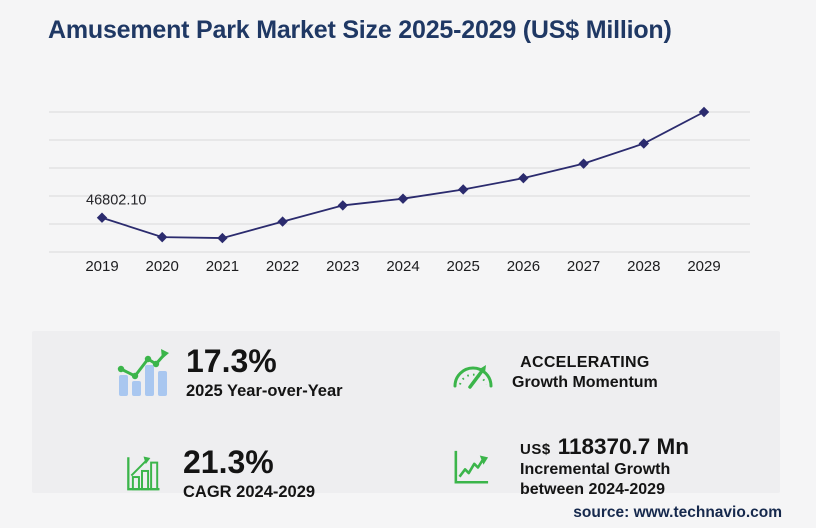  Describe the element at coordinates (463, 189) in the screenshot. I see `data-point-2025` at that location.